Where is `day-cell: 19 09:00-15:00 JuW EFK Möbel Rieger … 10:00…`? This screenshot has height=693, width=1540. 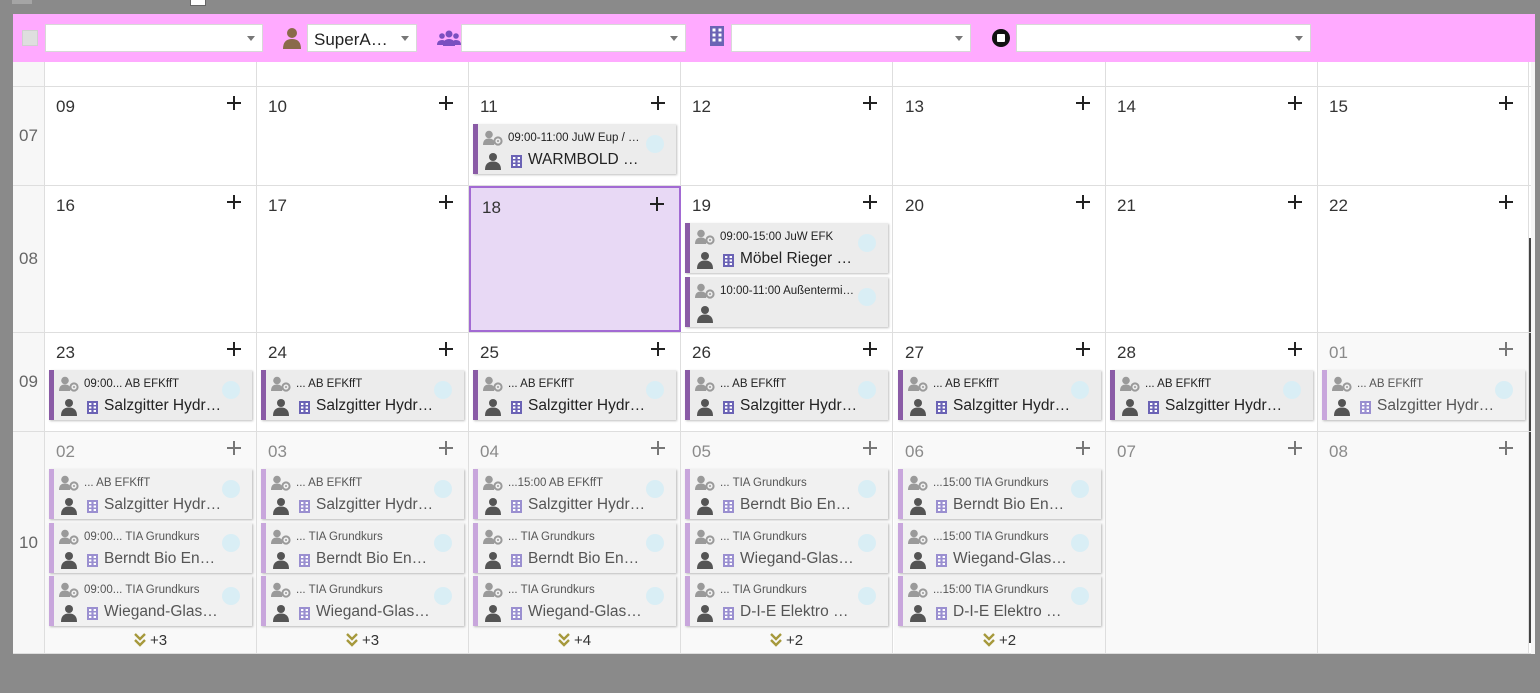 day-cell: 19 09:00-15:00 JuW EFK Möbel Rieger … 10:00… is located at coordinates (787, 259).